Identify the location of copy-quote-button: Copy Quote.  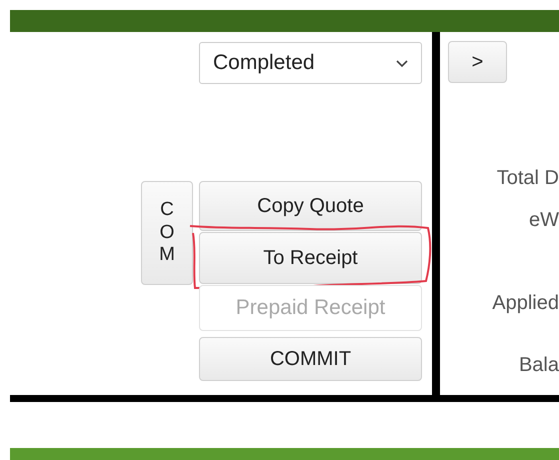
(310, 206).